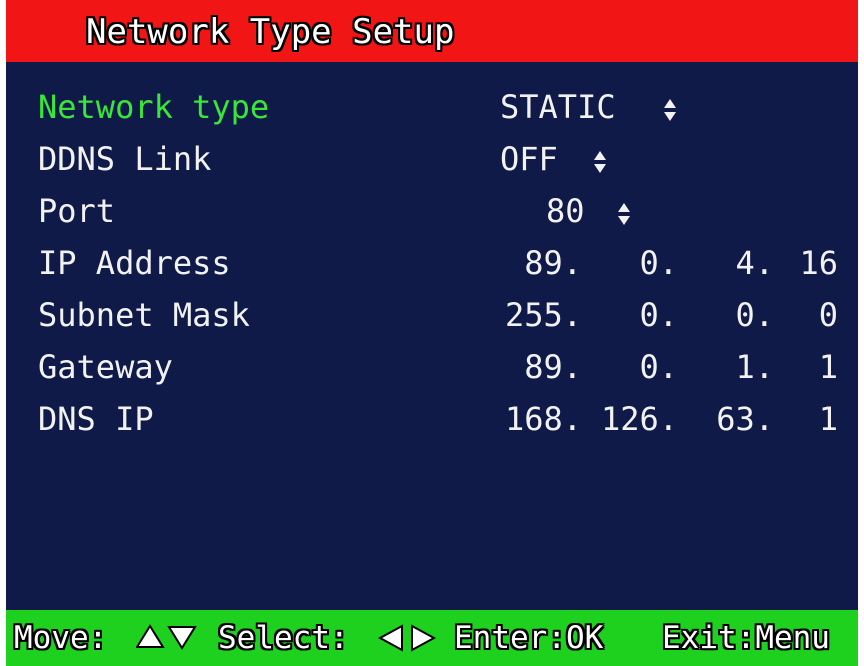  What do you see at coordinates (432, 214) in the screenshot?
I see `row-port: Port 80` at bounding box center [432, 214].